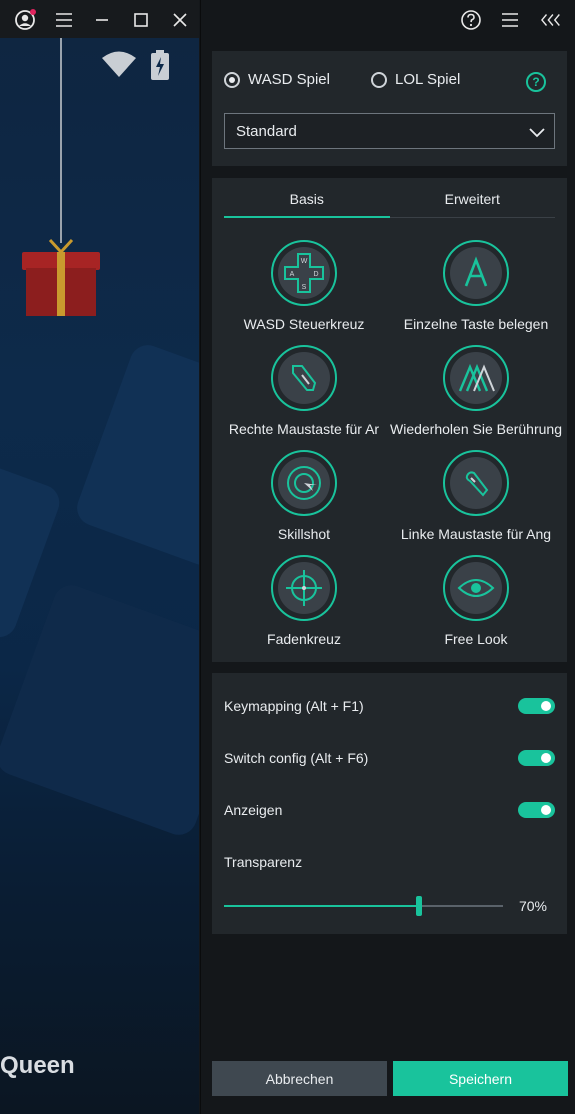 The width and height of the screenshot is (575, 1114). I want to click on tool-free-look: Free Look, so click(476, 601).